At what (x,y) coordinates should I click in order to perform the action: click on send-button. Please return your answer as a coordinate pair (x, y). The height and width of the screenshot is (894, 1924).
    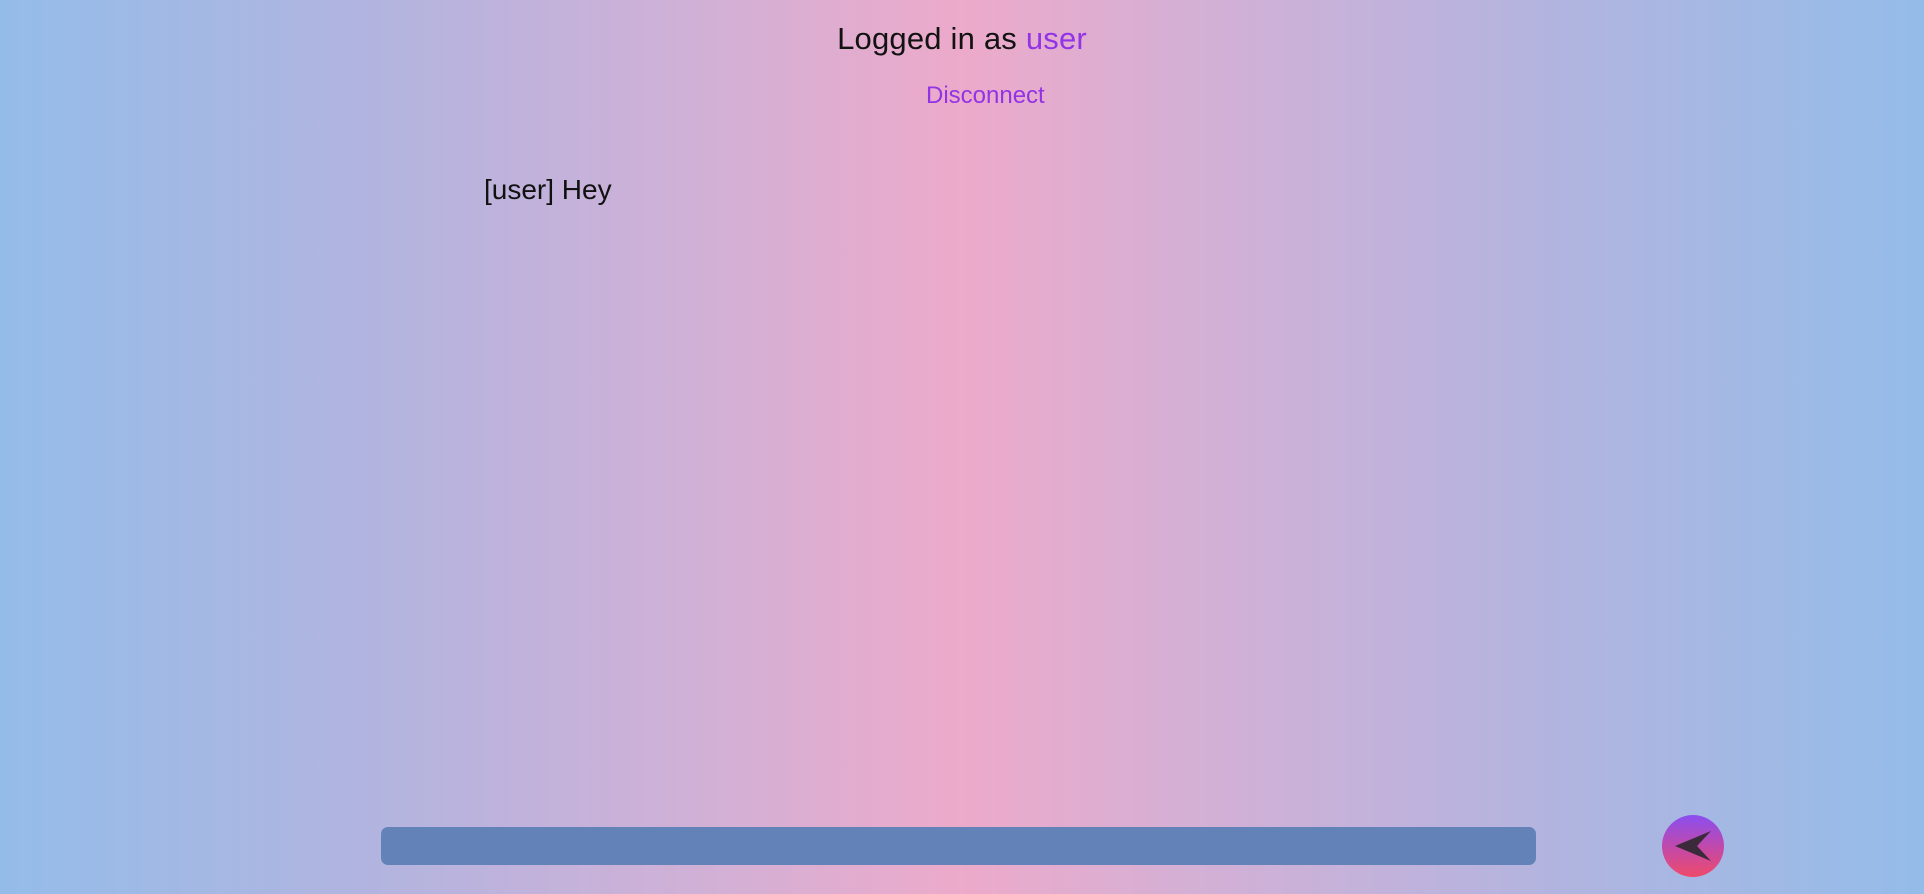
    Looking at the image, I should click on (1693, 846).